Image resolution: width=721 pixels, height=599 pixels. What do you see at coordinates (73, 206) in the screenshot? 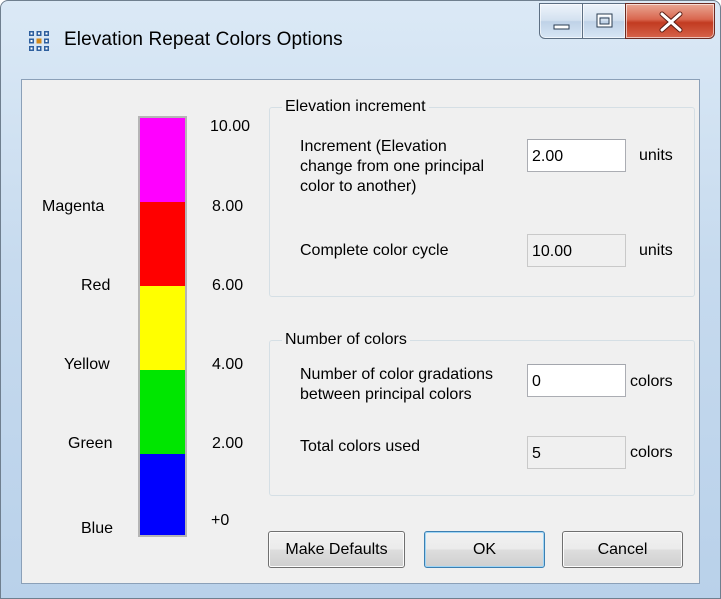
I see `color-name-magenta: Magenta` at bounding box center [73, 206].